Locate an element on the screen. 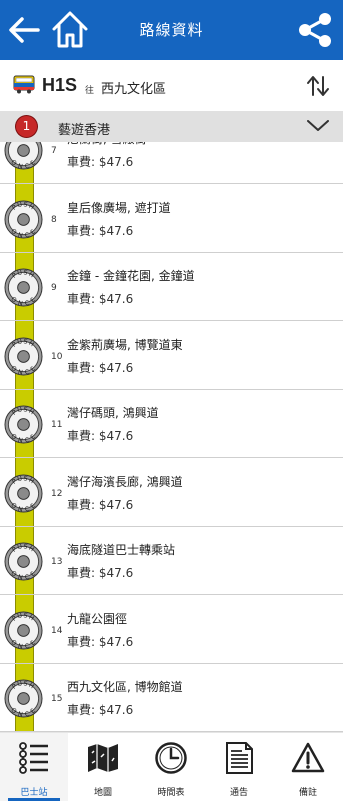 The width and height of the screenshot is (343, 801). stop-row: PUSH ONCE 10 金紫荊廣場, 博覽道東 車費: $47.6 is located at coordinates (171, 356).